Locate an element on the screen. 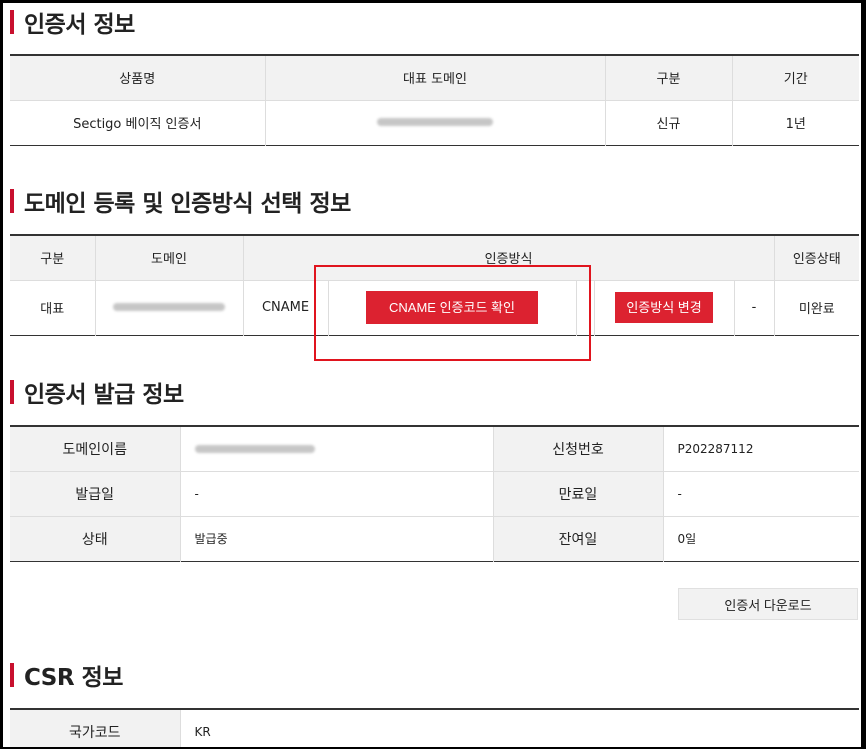 The width and height of the screenshot is (866, 749). section-title-text: CSR 정보 is located at coordinates (73, 678).